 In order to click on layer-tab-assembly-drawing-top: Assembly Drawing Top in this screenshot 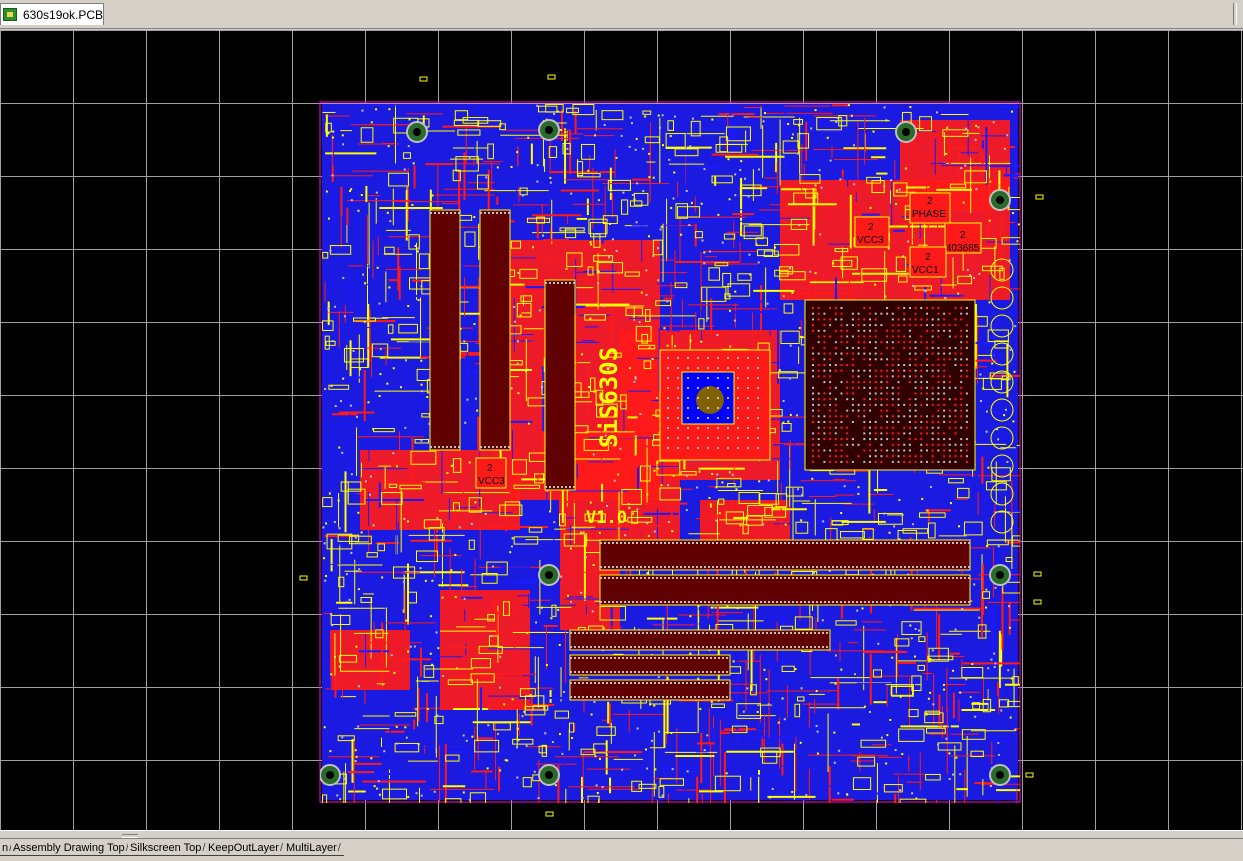, I will do `click(69, 848)`.